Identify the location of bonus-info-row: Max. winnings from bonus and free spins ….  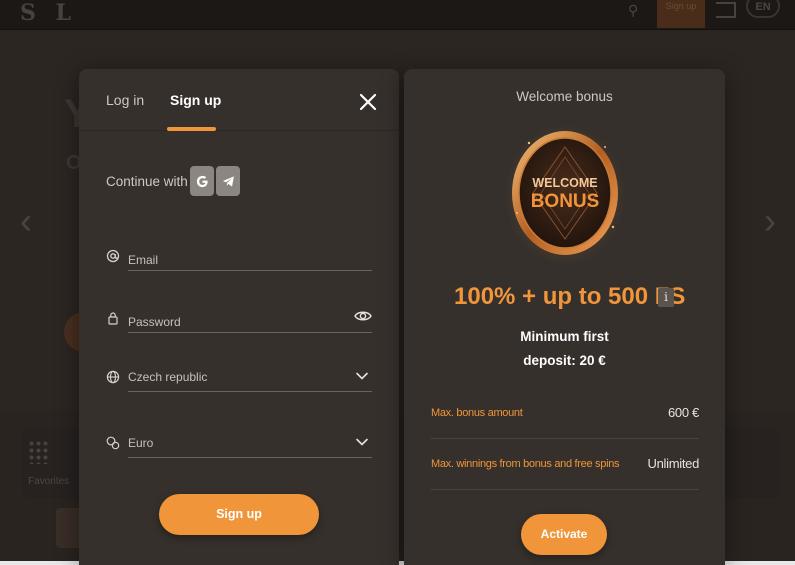
(565, 465).